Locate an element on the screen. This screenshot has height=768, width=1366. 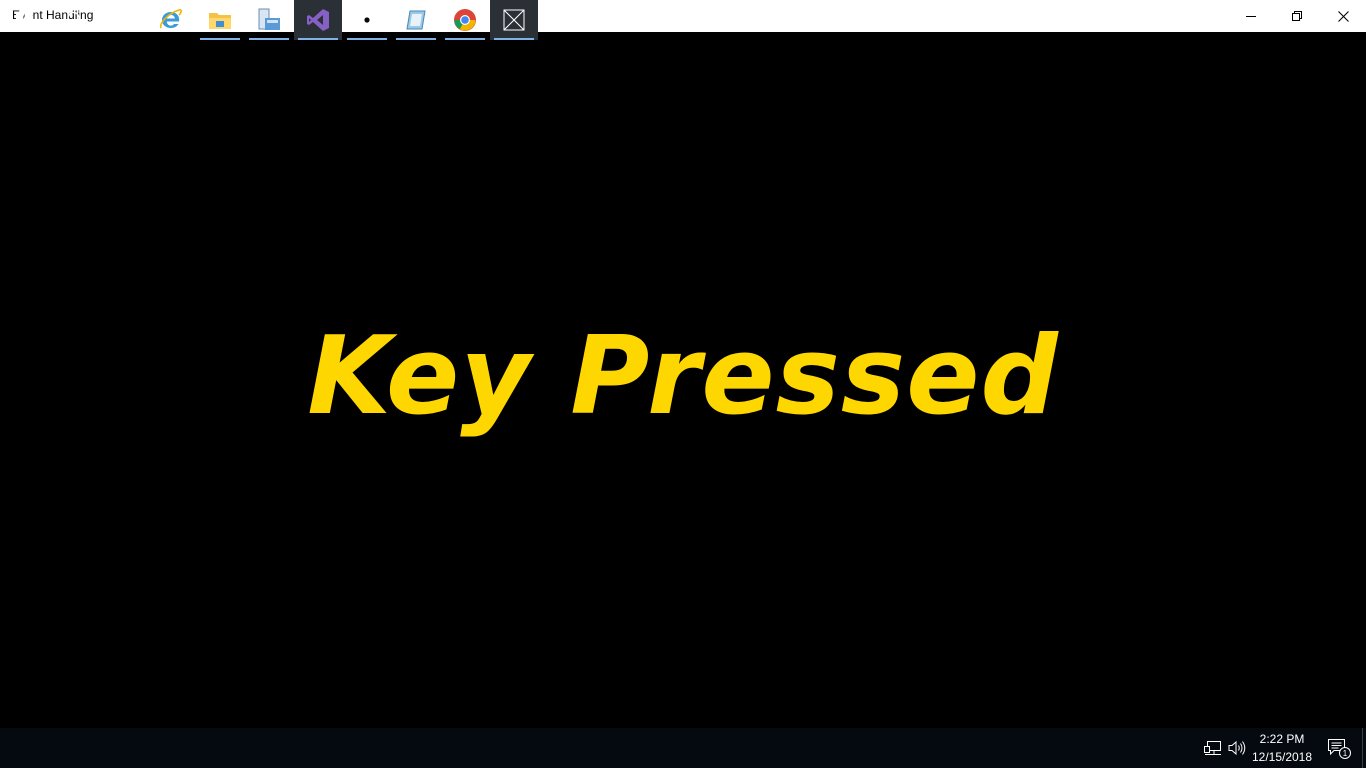
taskbar-file-explorer is located at coordinates (220, 20).